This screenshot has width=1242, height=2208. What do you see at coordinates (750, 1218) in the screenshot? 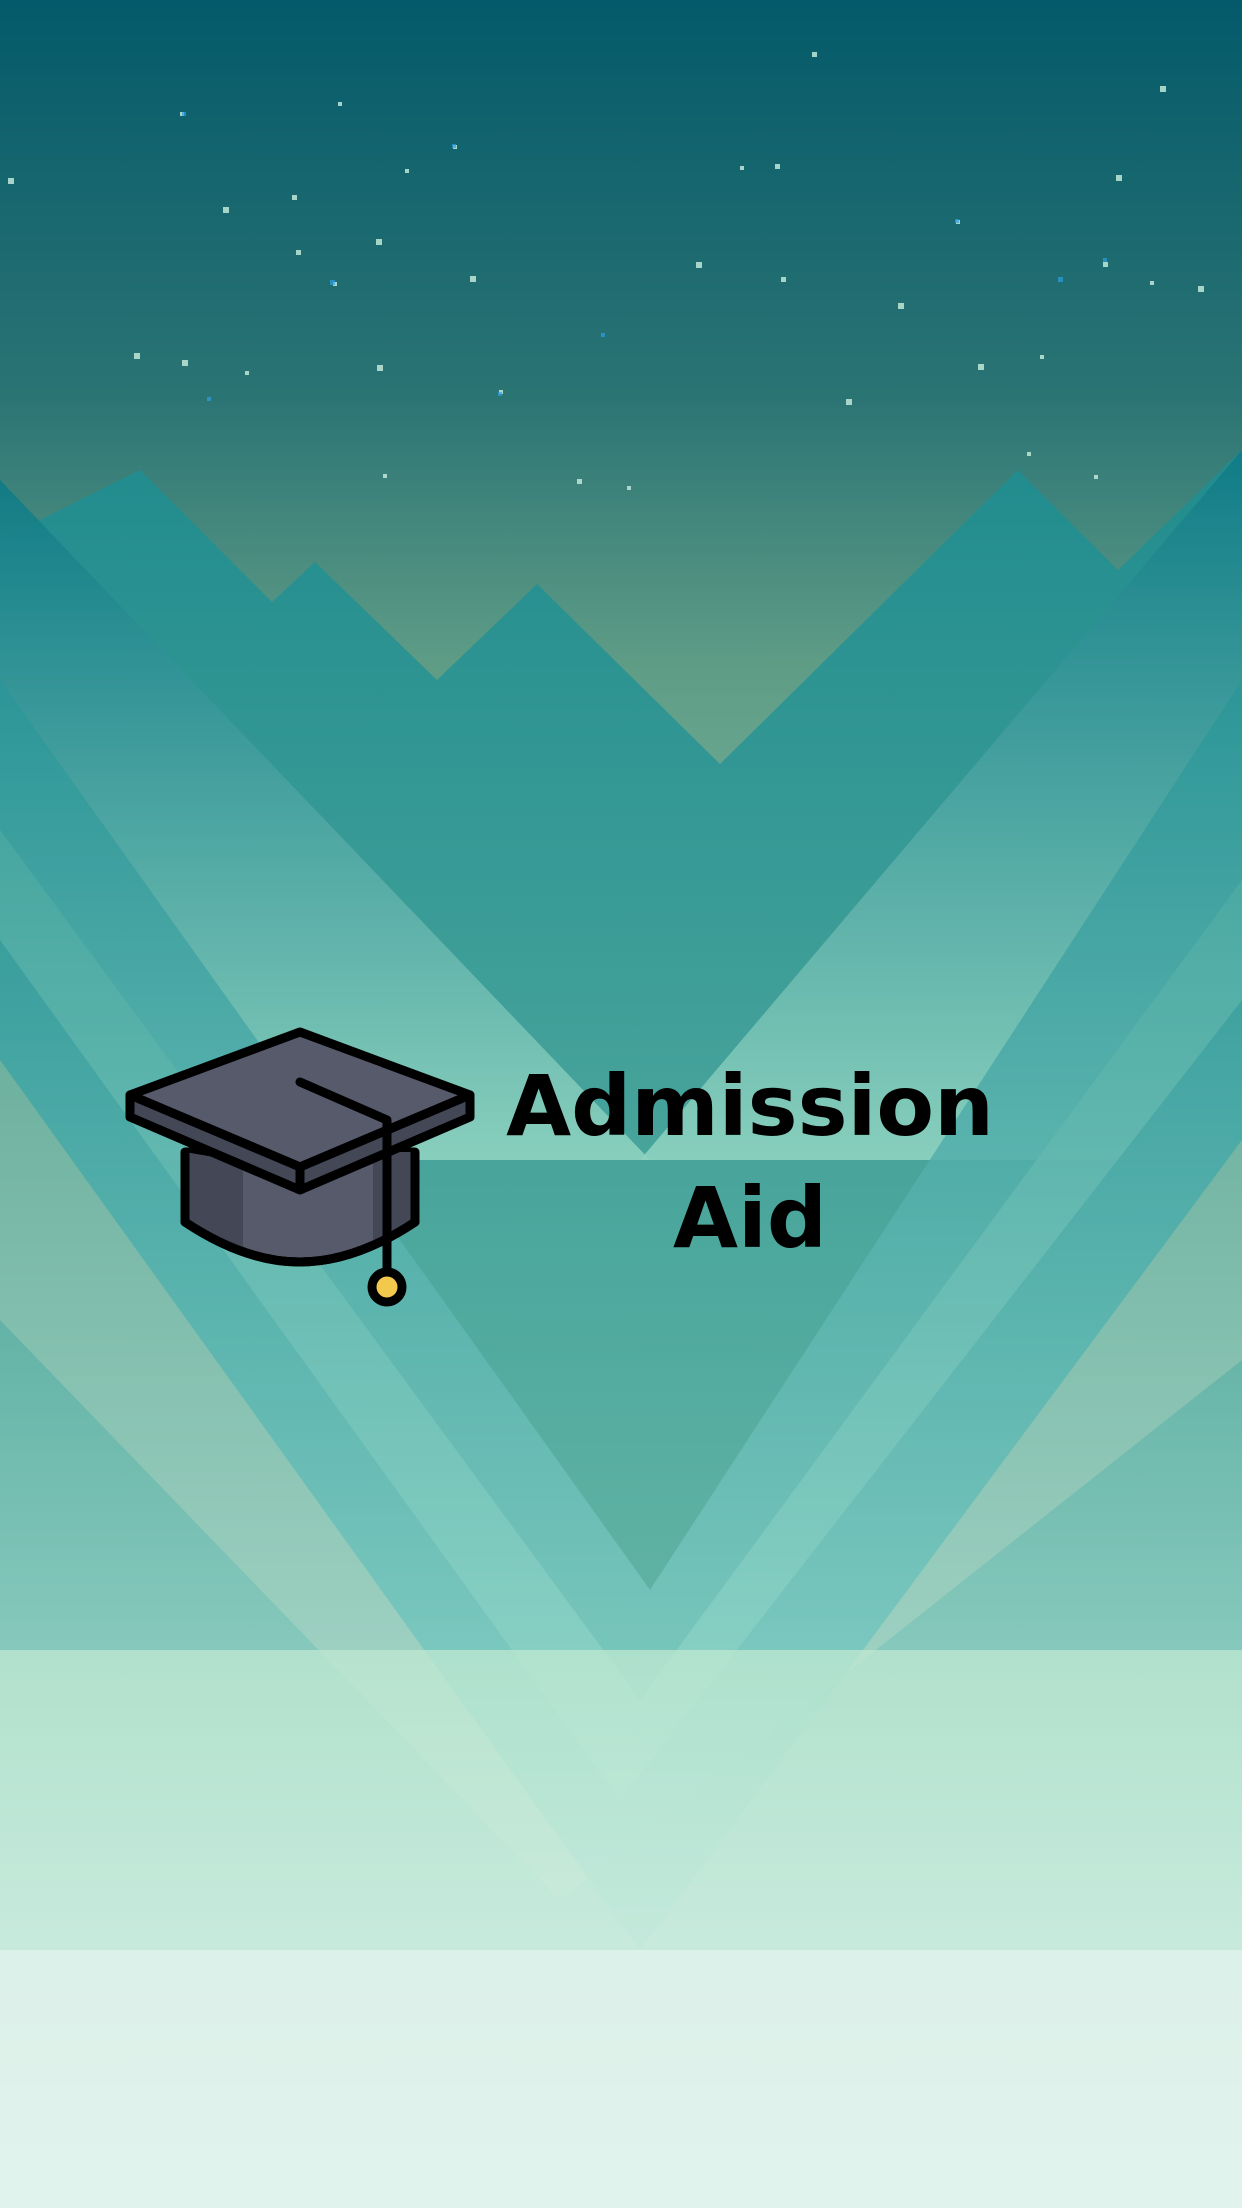
I see `app-title-line-2: Aid` at bounding box center [750, 1218].